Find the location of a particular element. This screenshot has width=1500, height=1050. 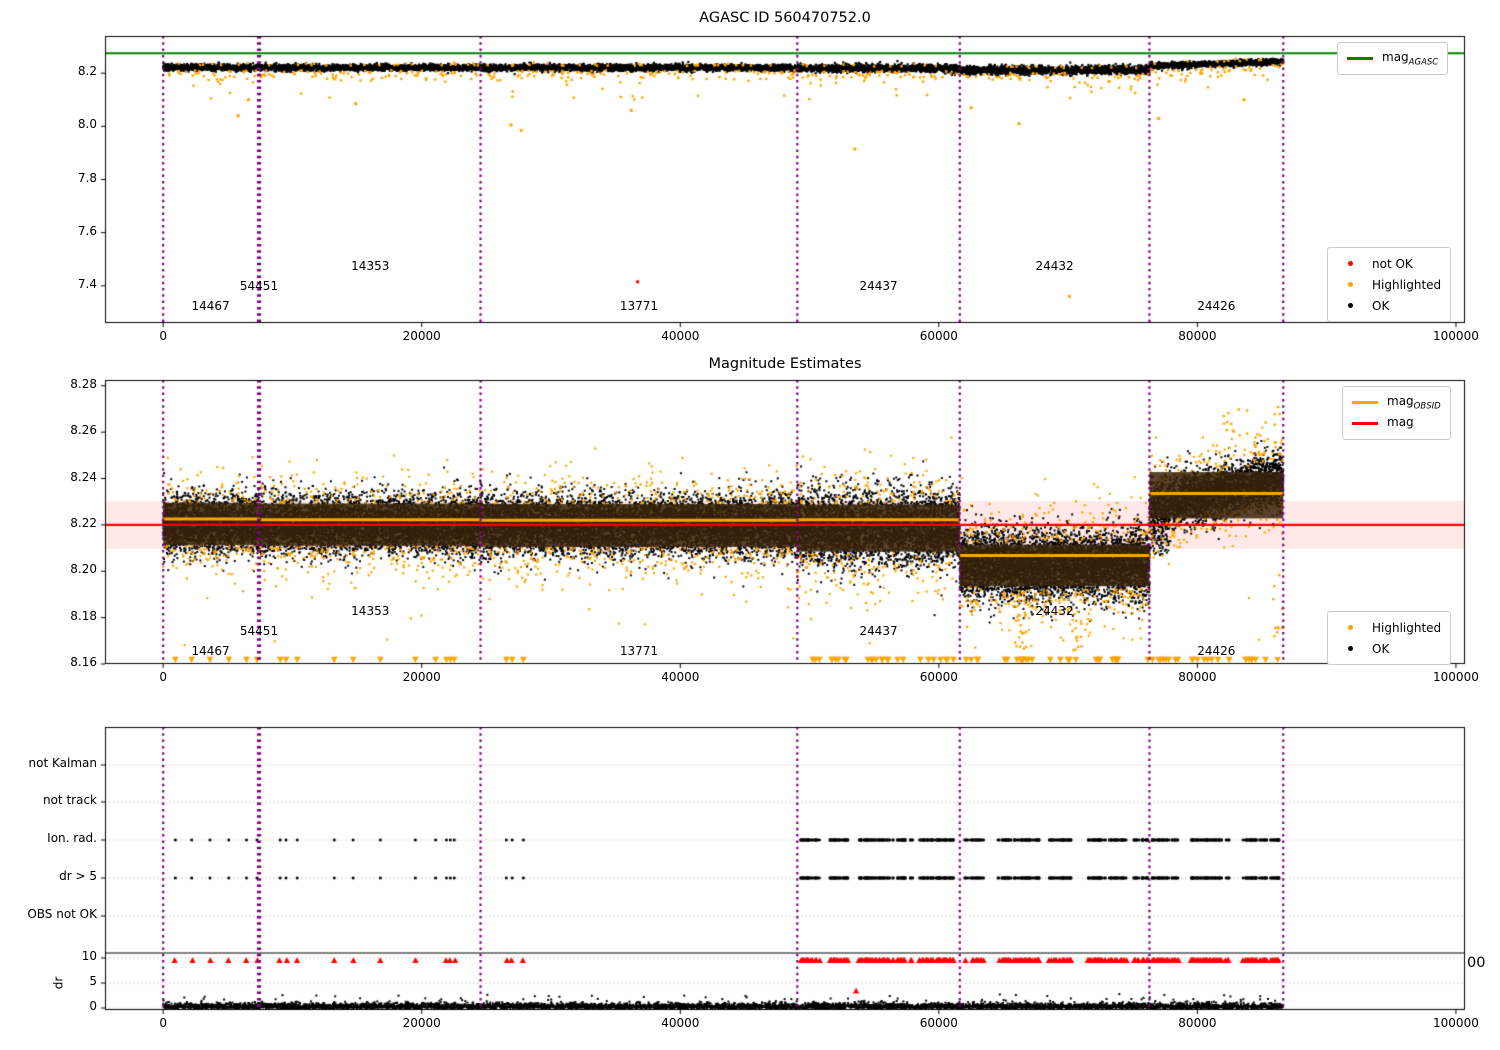

legend-mag-agasc: magAGASC is located at coordinates (1393, 58).